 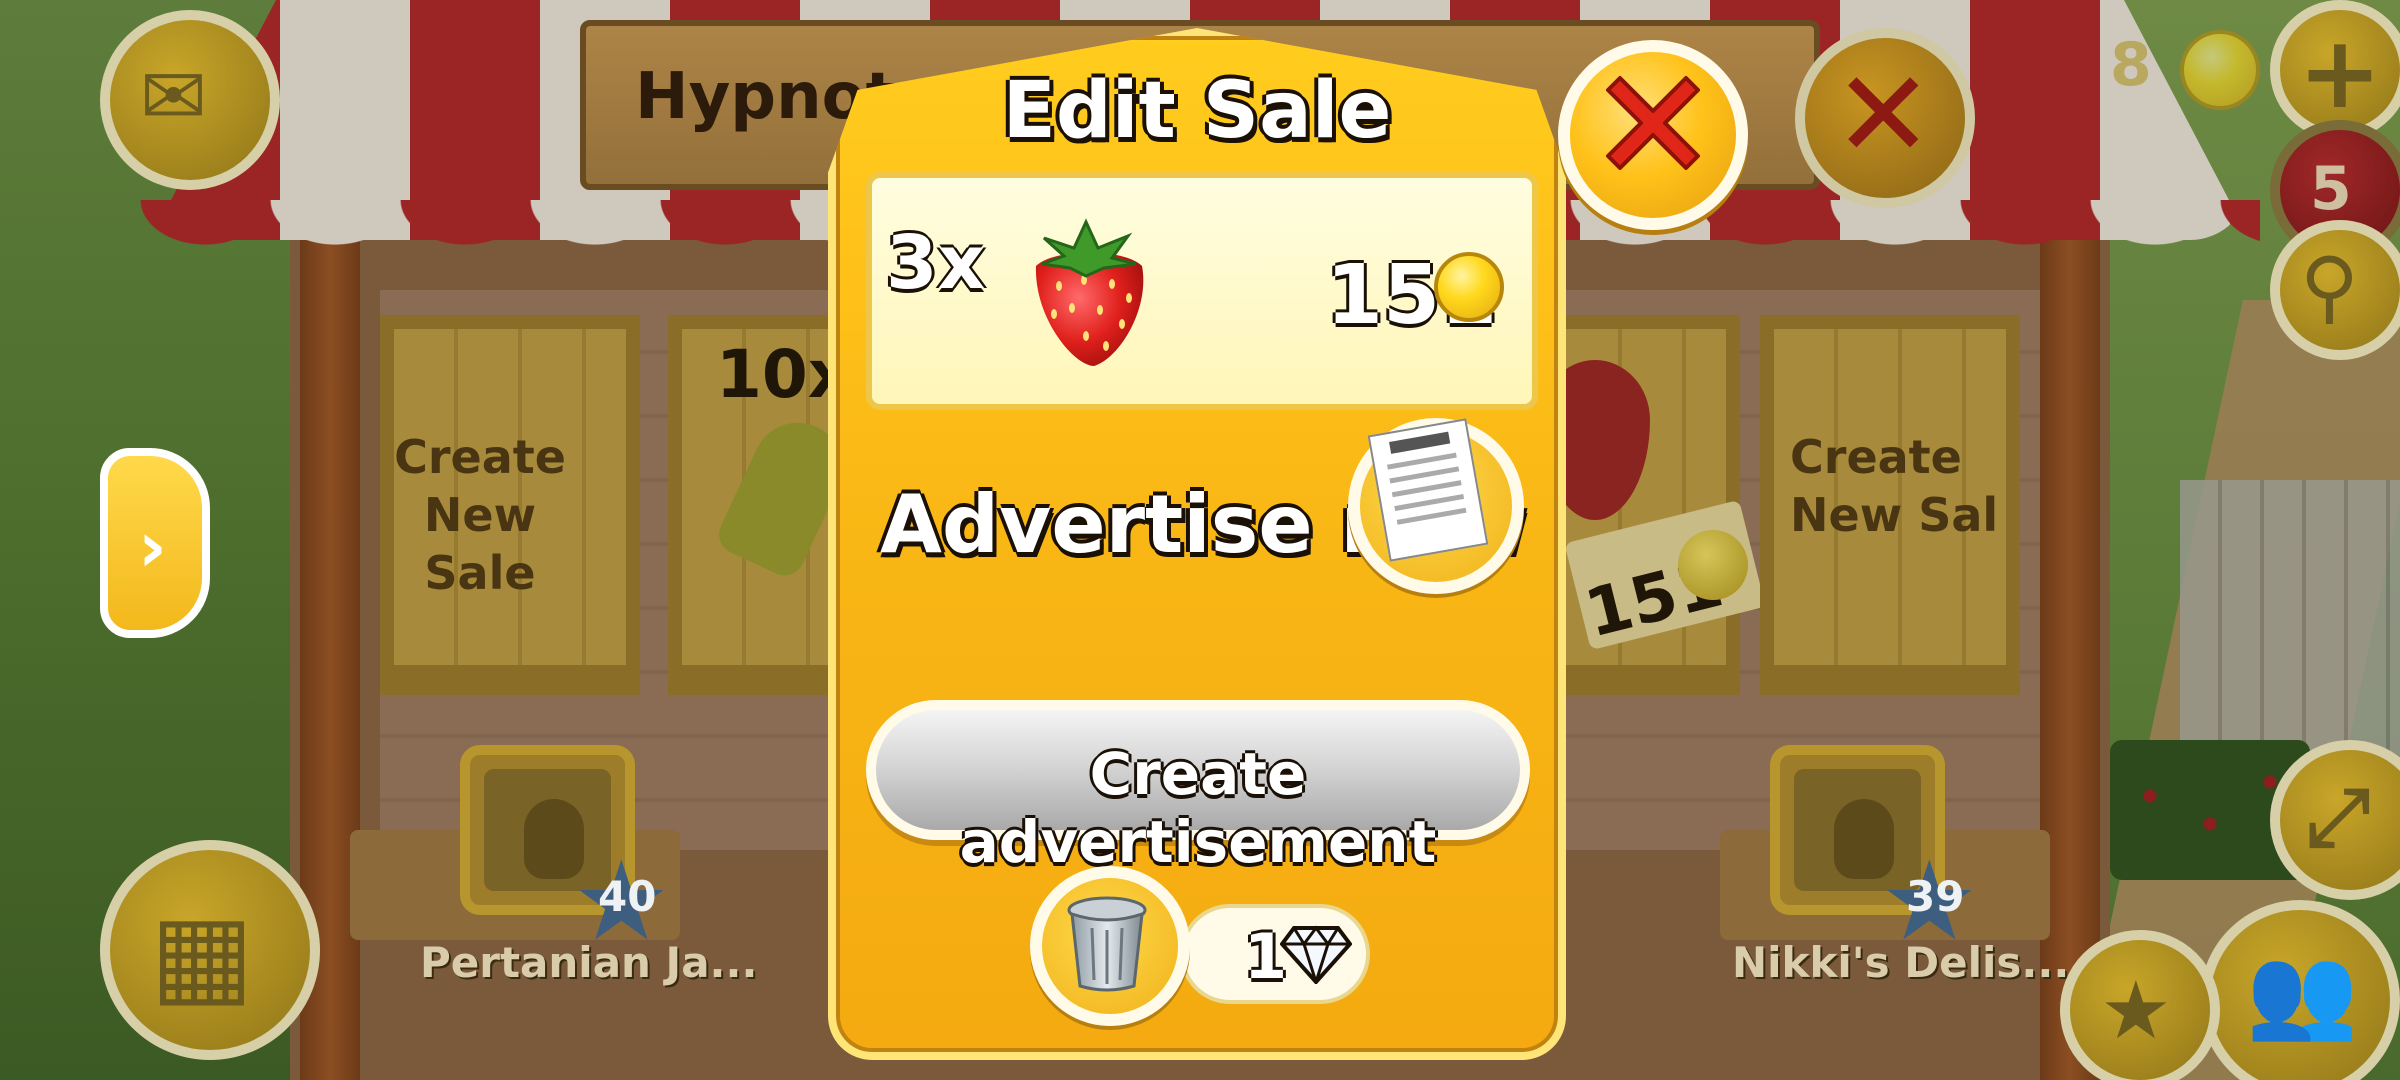 What do you see at coordinates (1197, 111) in the screenshot?
I see `dialog-title: Edit Sale` at bounding box center [1197, 111].